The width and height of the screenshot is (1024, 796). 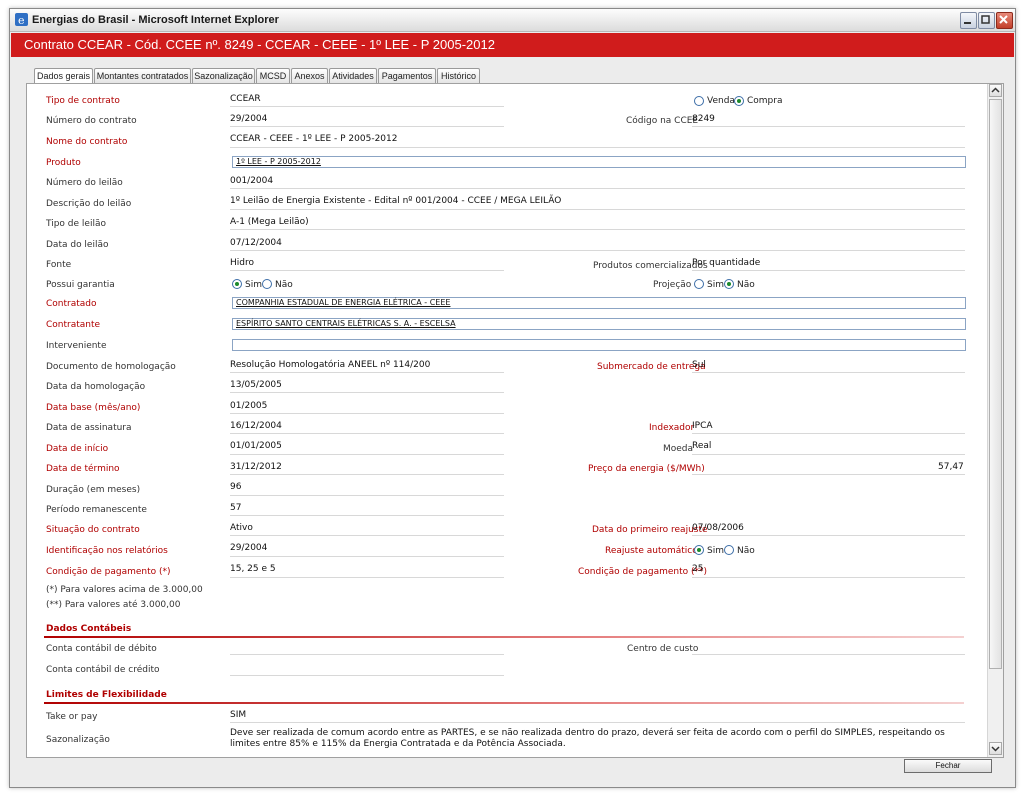 What do you see at coordinates (89, 629) in the screenshot?
I see `section-title-dados-contabeis: Dados Contábeis` at bounding box center [89, 629].